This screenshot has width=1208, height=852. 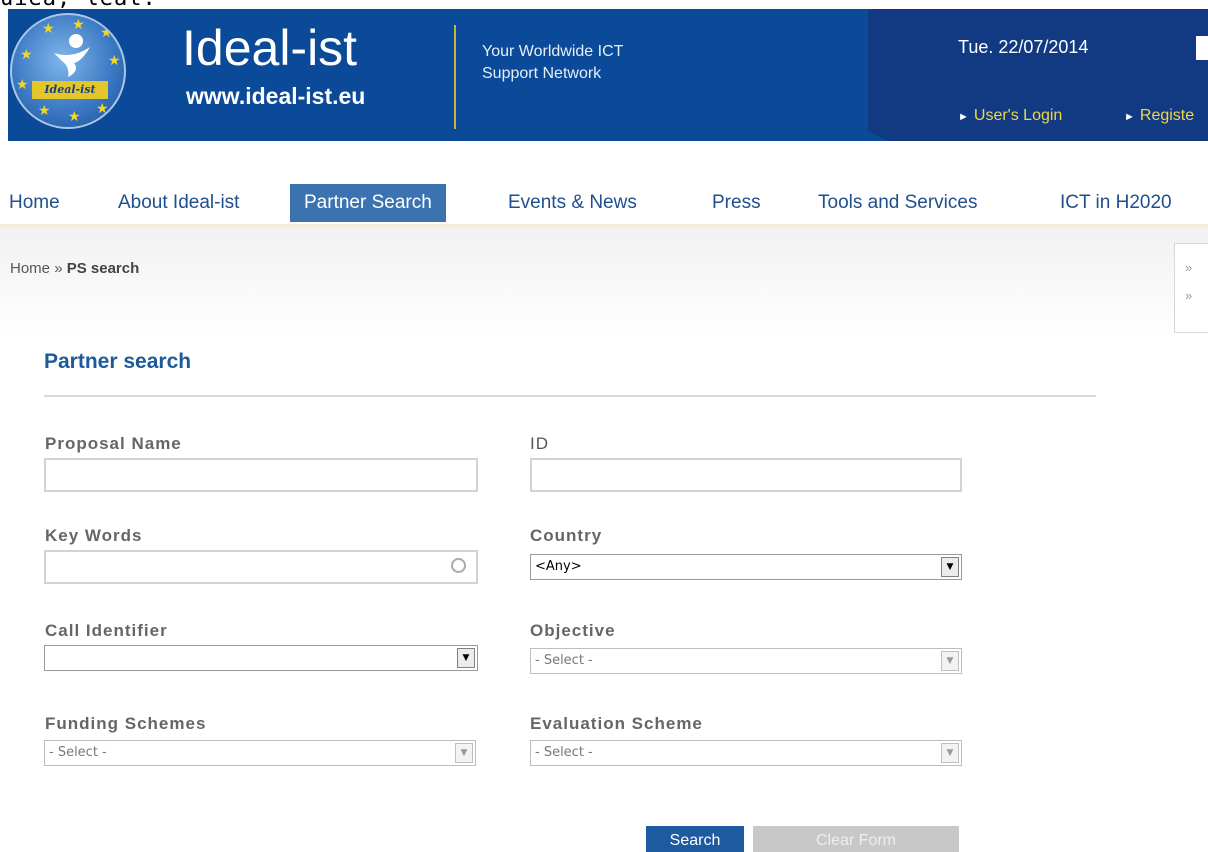 What do you see at coordinates (564, 660) in the screenshot?
I see `objective-select-value: - Select -` at bounding box center [564, 660].